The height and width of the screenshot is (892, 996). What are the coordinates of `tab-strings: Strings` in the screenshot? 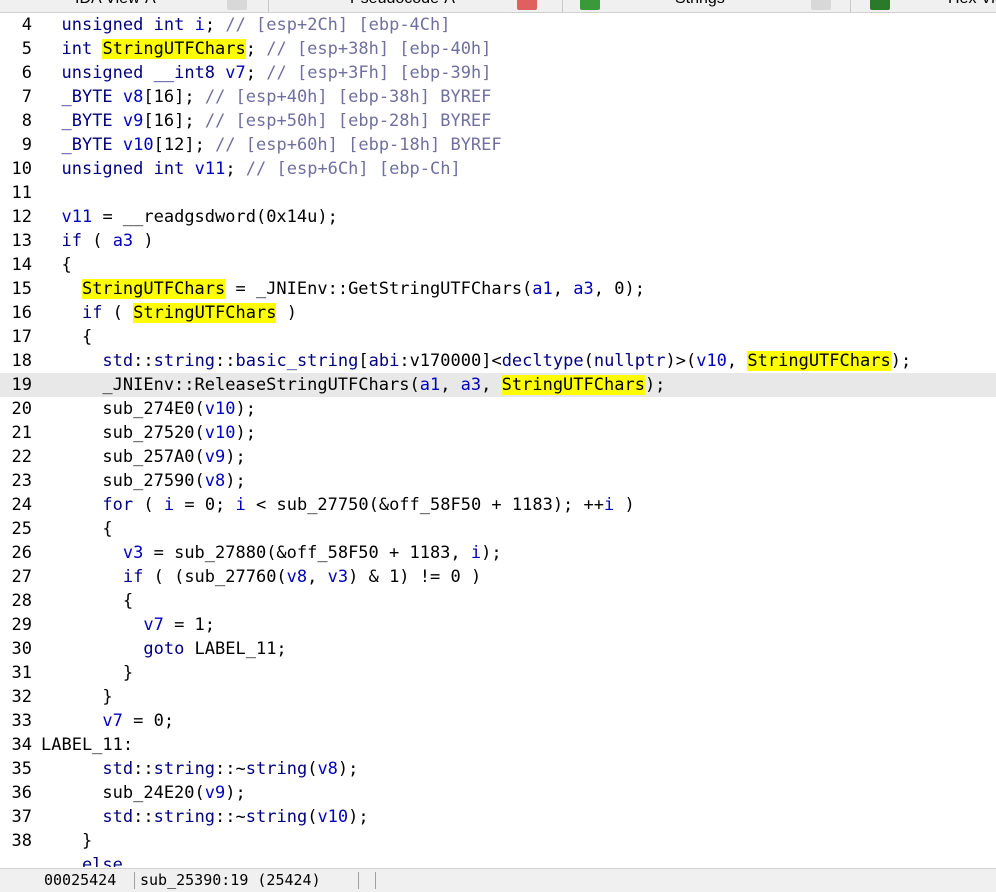 It's located at (700, 6).